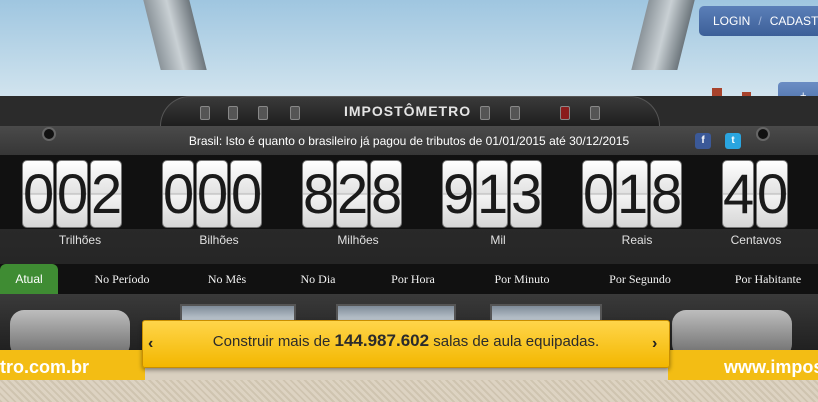  I want to click on tab-por-minuto: Por Minuto, so click(522, 279).